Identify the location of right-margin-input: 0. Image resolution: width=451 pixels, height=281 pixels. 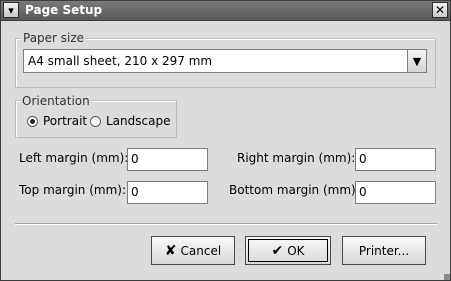
(395, 159).